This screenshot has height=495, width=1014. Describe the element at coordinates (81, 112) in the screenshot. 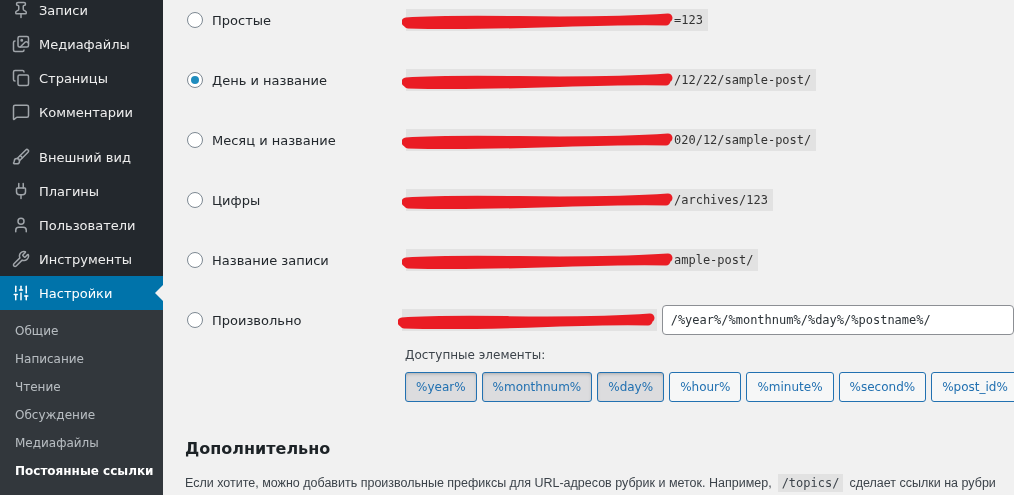

I see `menu-item: Комментарии` at that location.